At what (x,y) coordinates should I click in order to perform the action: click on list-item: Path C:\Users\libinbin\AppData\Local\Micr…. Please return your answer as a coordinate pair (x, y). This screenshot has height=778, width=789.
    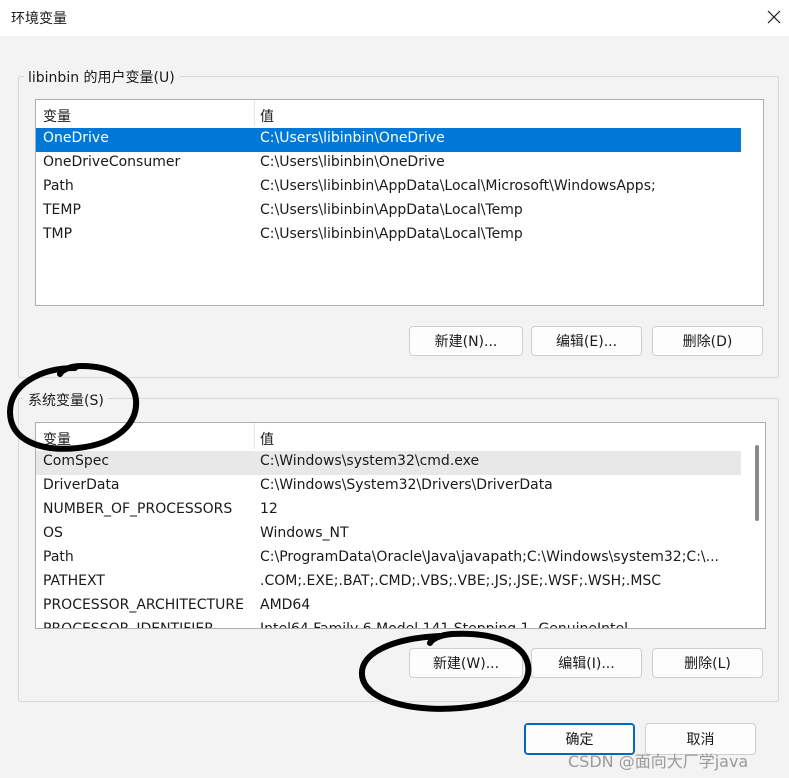
    Looking at the image, I should click on (388, 188).